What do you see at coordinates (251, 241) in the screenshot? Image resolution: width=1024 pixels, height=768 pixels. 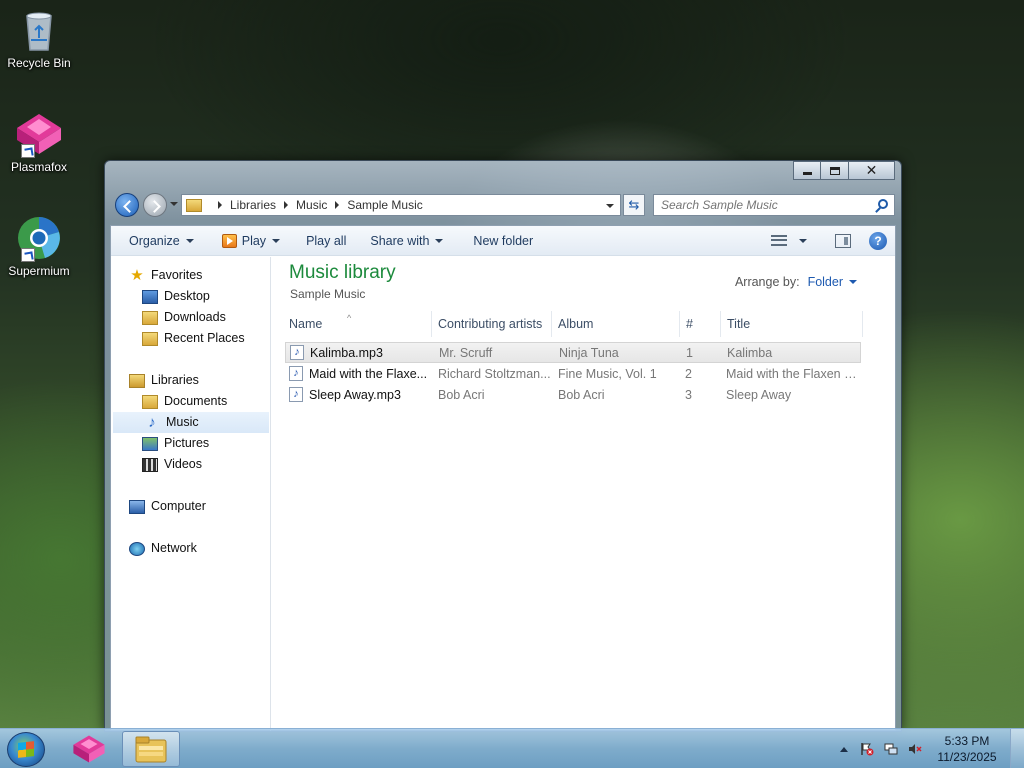 I see `play-button: Play` at bounding box center [251, 241].